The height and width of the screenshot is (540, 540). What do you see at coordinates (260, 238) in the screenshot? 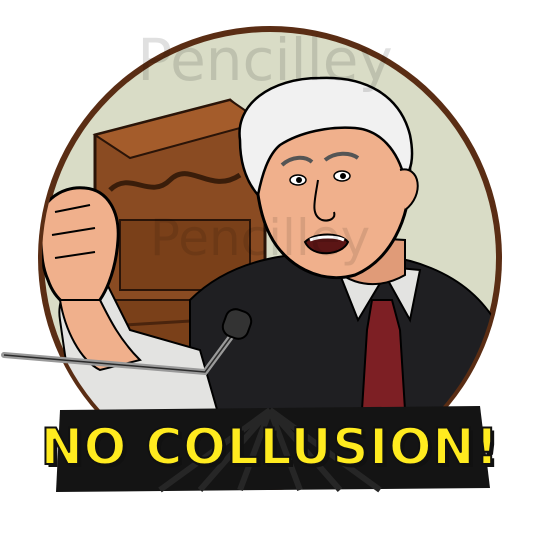
I see `watermark-text-center: Pencilley` at bounding box center [260, 238].